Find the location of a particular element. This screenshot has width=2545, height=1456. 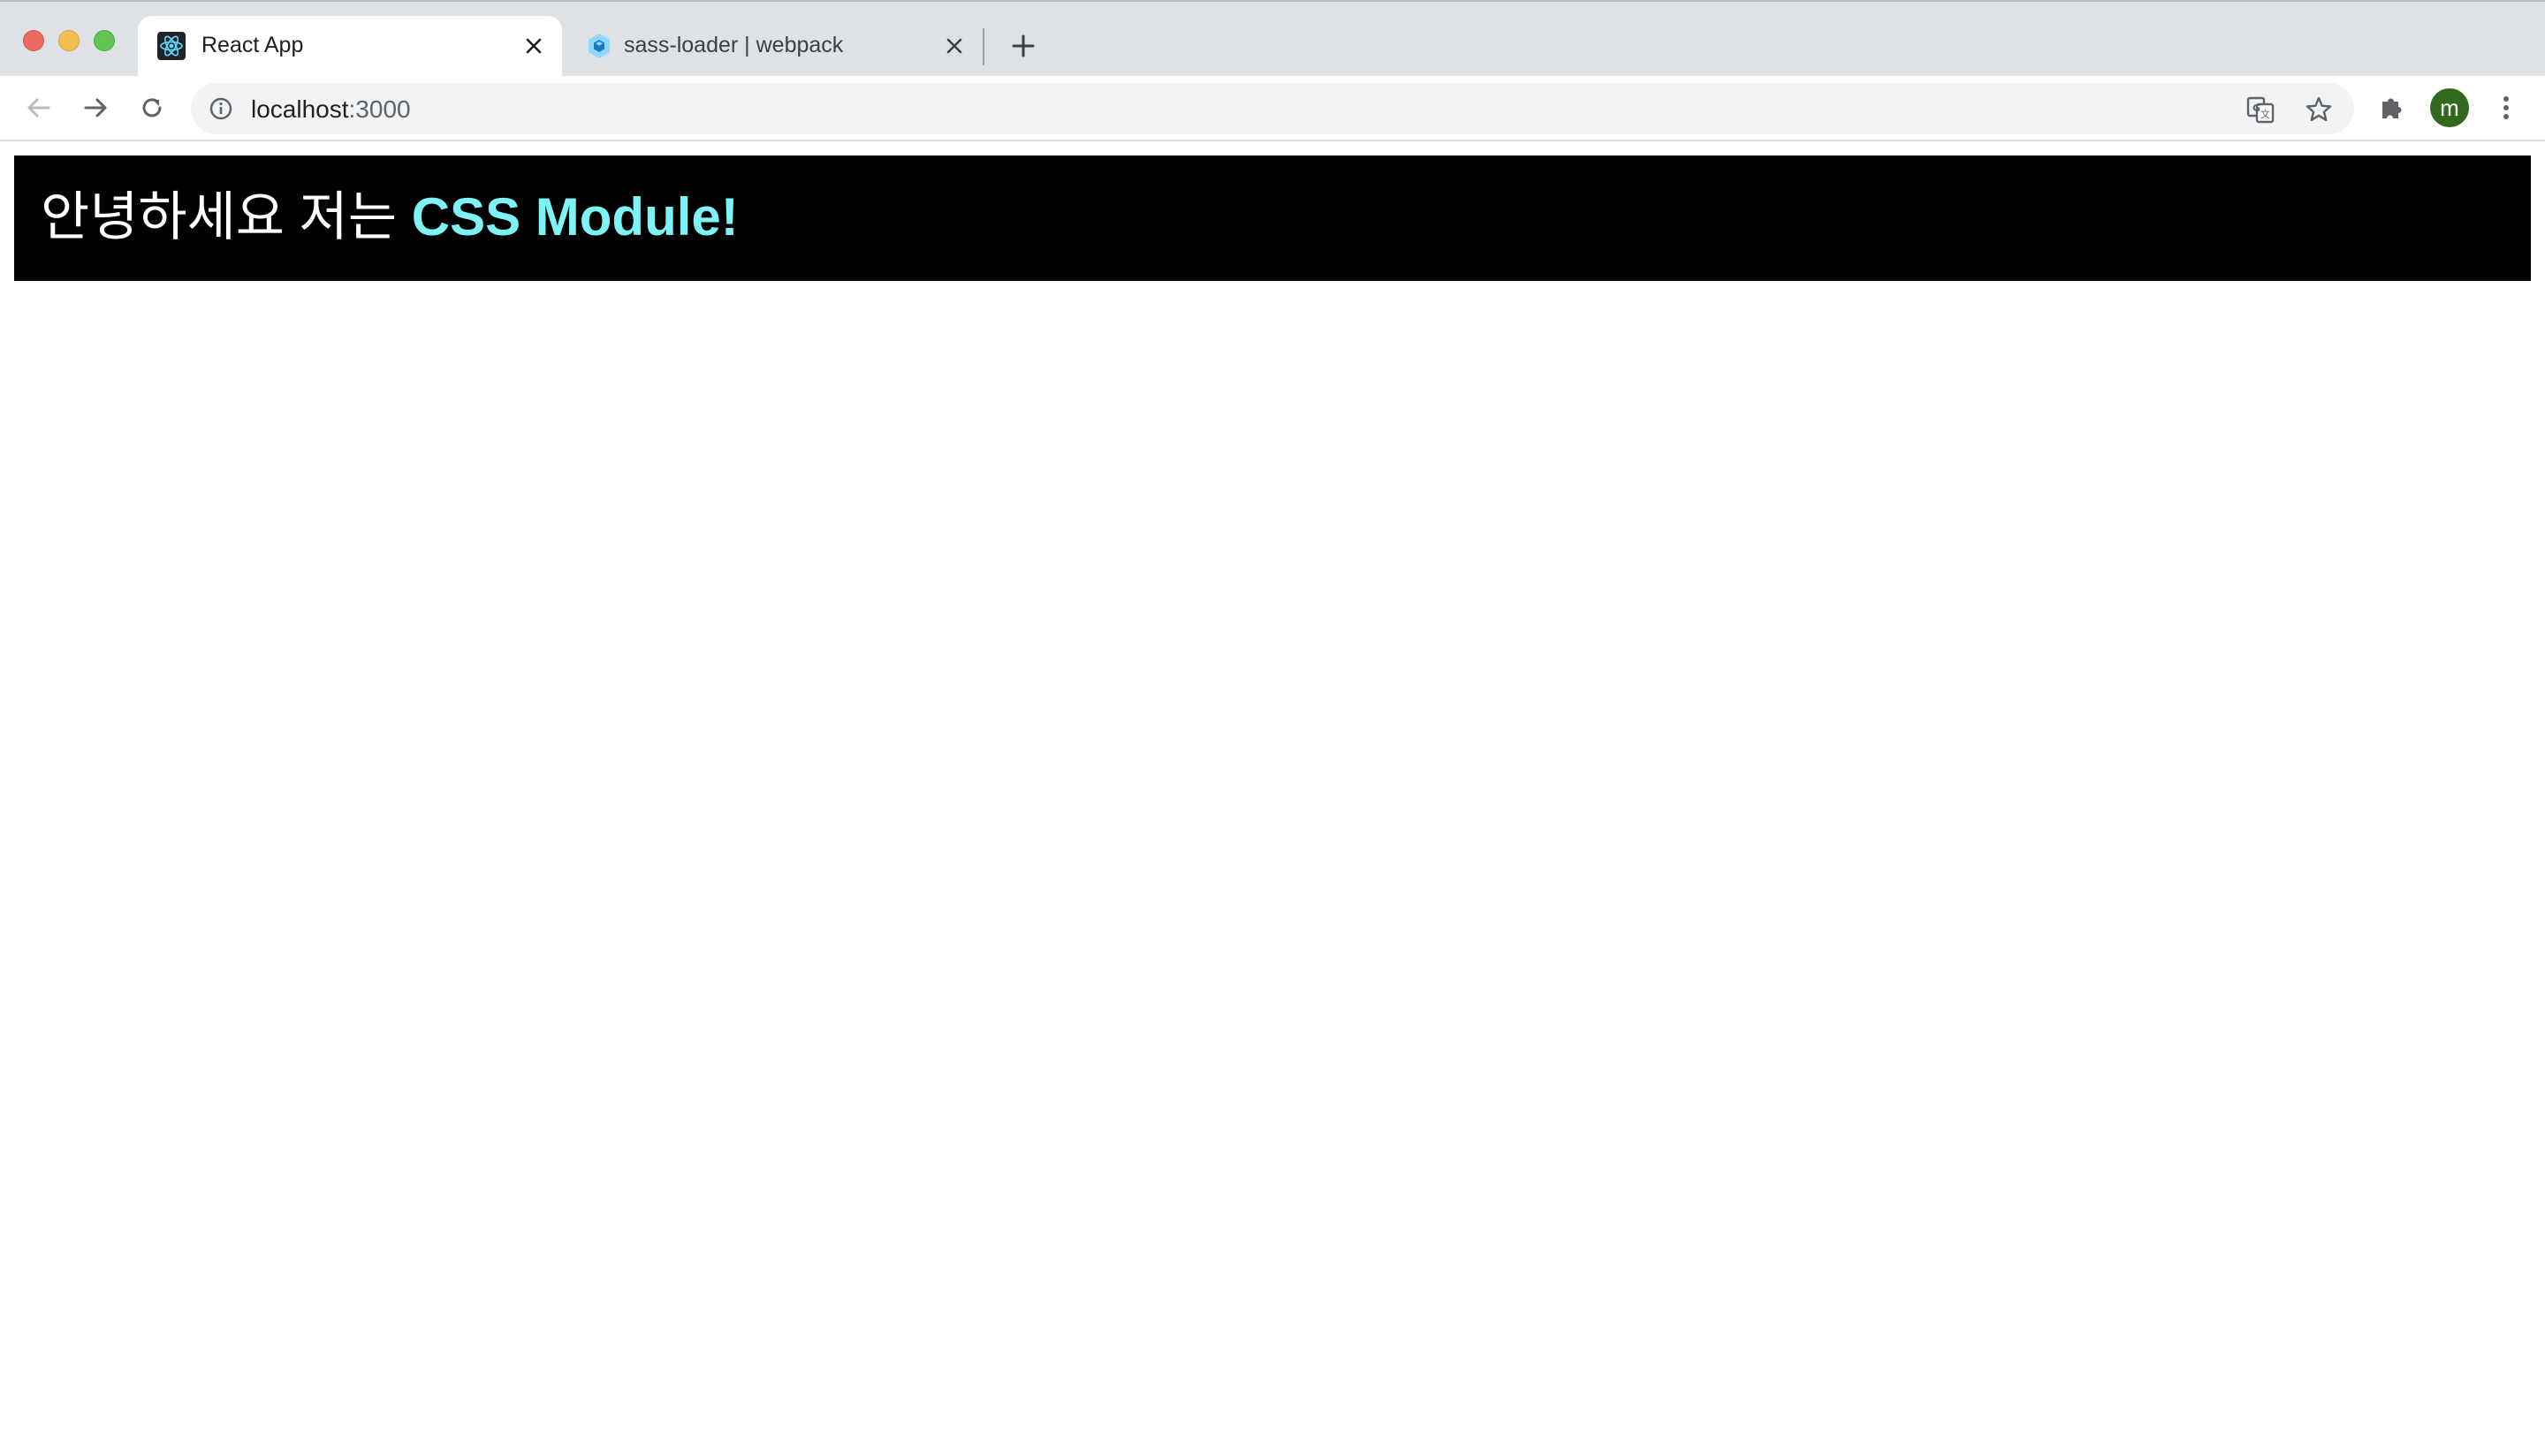

page-heading: 안녕하세요 저는 CSS Module! is located at coordinates (390, 217).